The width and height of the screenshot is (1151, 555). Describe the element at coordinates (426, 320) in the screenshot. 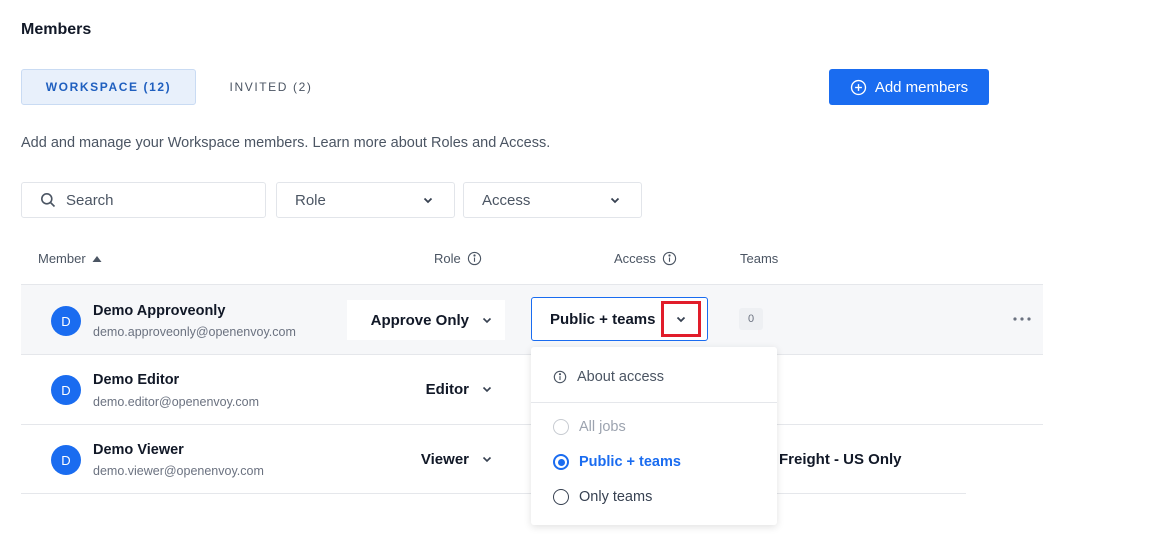

I see `role-select: Approve Only` at that location.